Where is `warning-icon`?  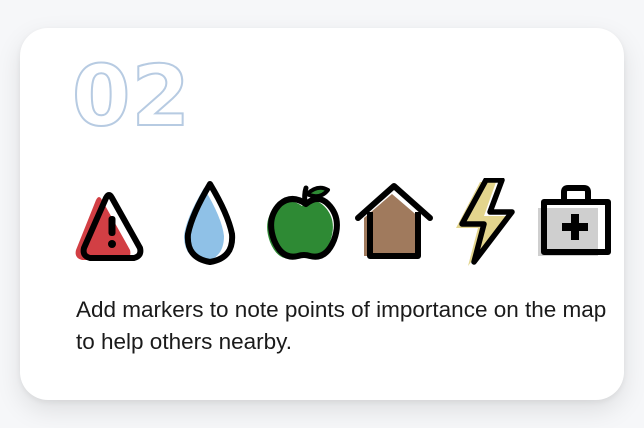 warning-icon is located at coordinates (109, 226).